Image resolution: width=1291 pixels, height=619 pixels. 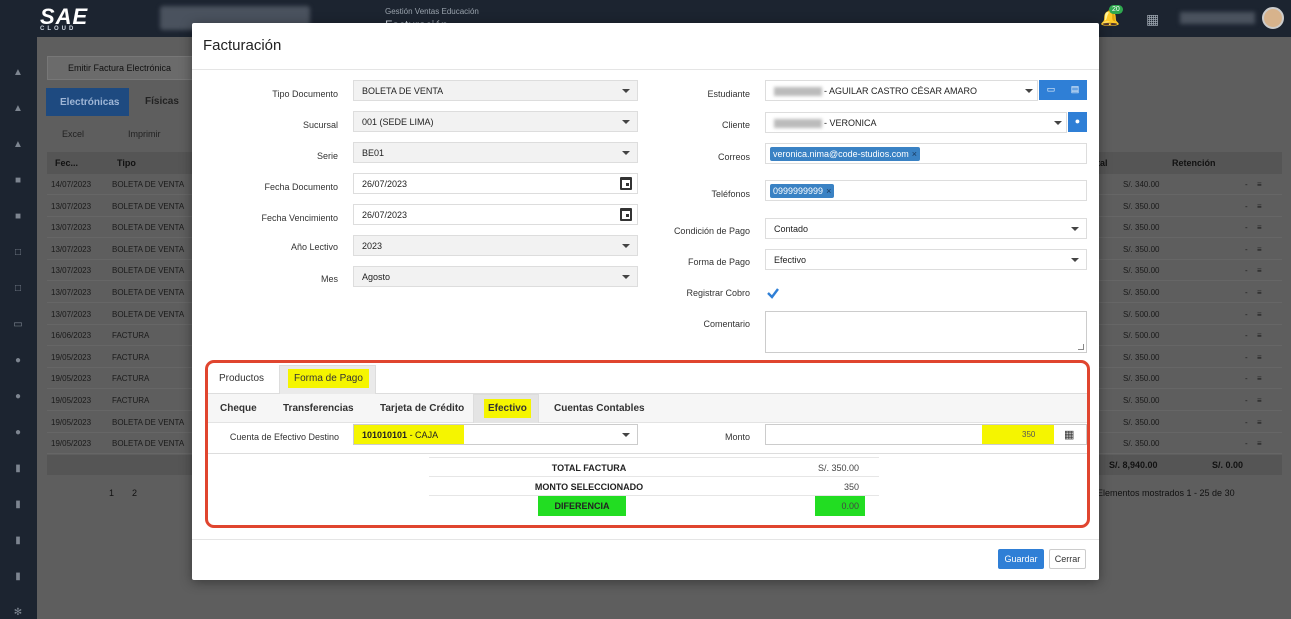 What do you see at coordinates (718, 262) in the screenshot?
I see `label-forma-pago: Forma de Pago` at bounding box center [718, 262].